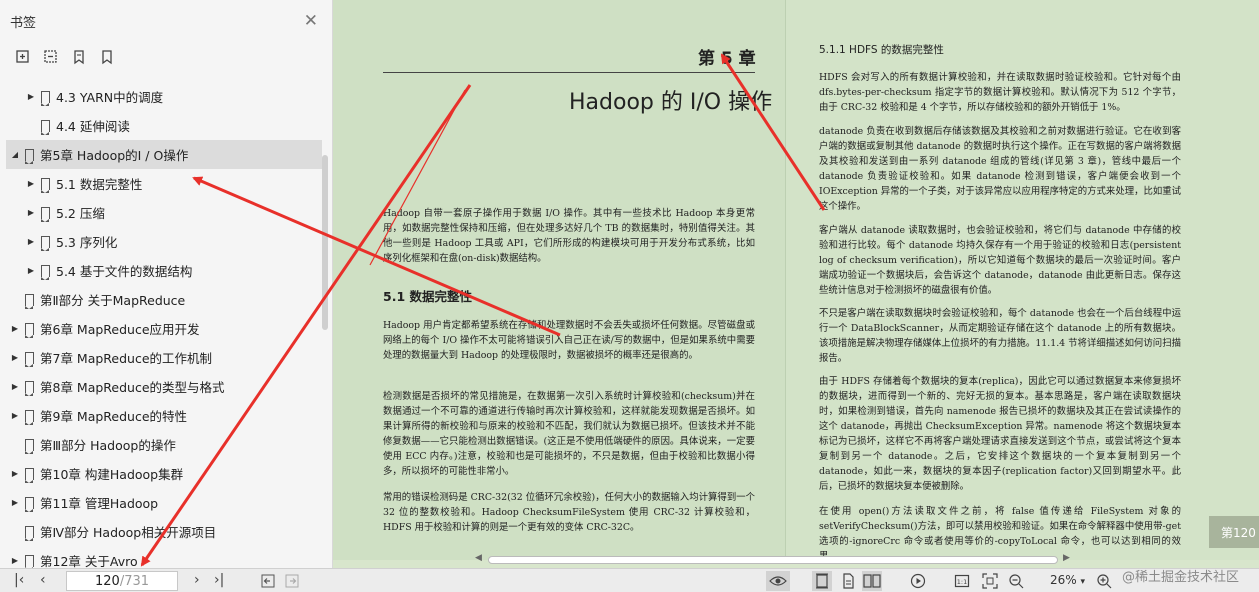  What do you see at coordinates (80, 213) in the screenshot?
I see `bookmark-label: 5.2 压缩` at bounding box center [80, 213].